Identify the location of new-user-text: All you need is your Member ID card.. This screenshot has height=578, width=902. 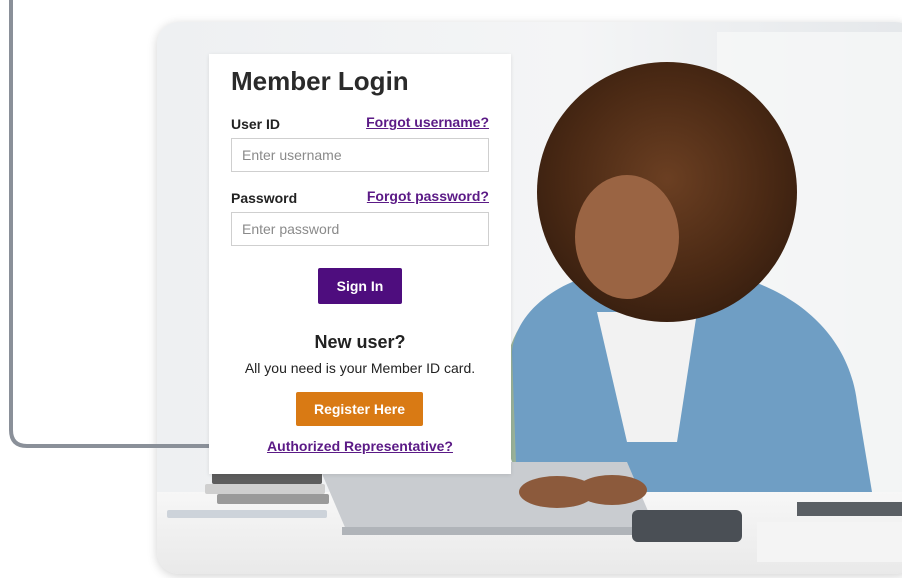
(360, 368).